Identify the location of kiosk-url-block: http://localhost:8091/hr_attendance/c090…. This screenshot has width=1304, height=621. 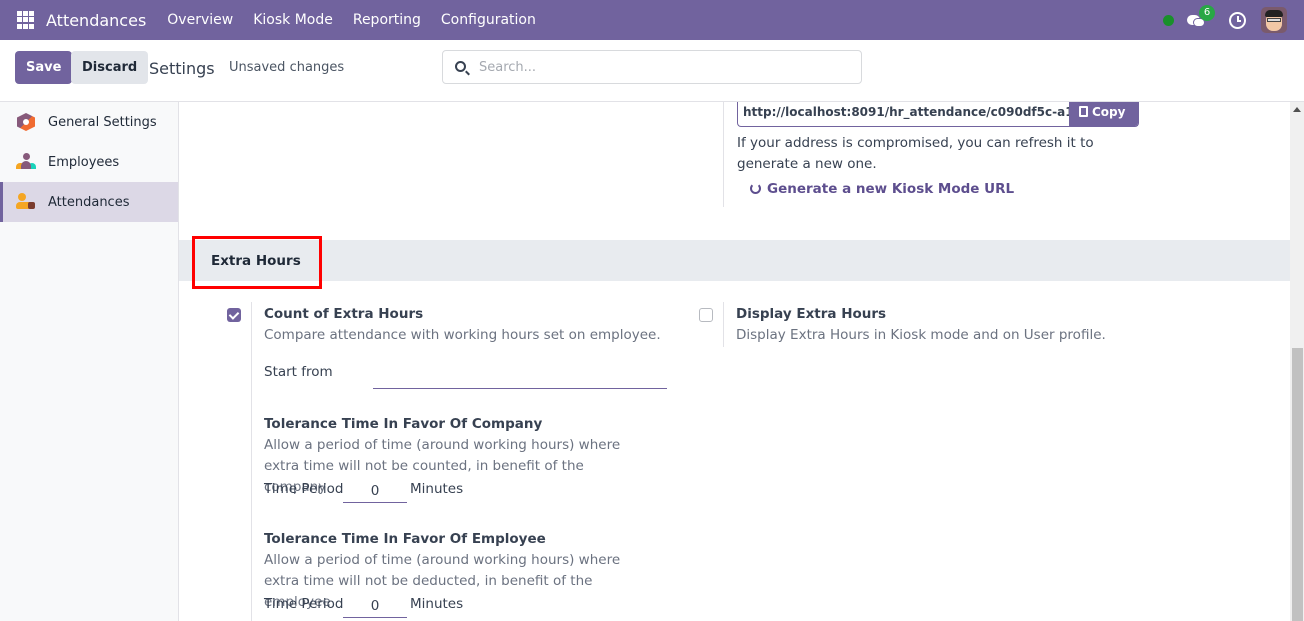
(933, 154).